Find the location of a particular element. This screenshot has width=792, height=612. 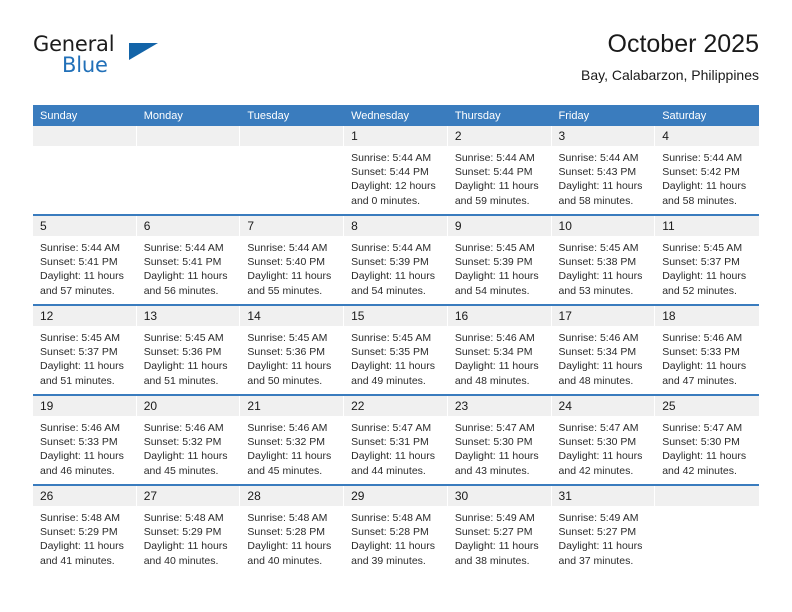

daylight-text: Daylight: 11 hours and 55 minutes. is located at coordinates (289, 283).